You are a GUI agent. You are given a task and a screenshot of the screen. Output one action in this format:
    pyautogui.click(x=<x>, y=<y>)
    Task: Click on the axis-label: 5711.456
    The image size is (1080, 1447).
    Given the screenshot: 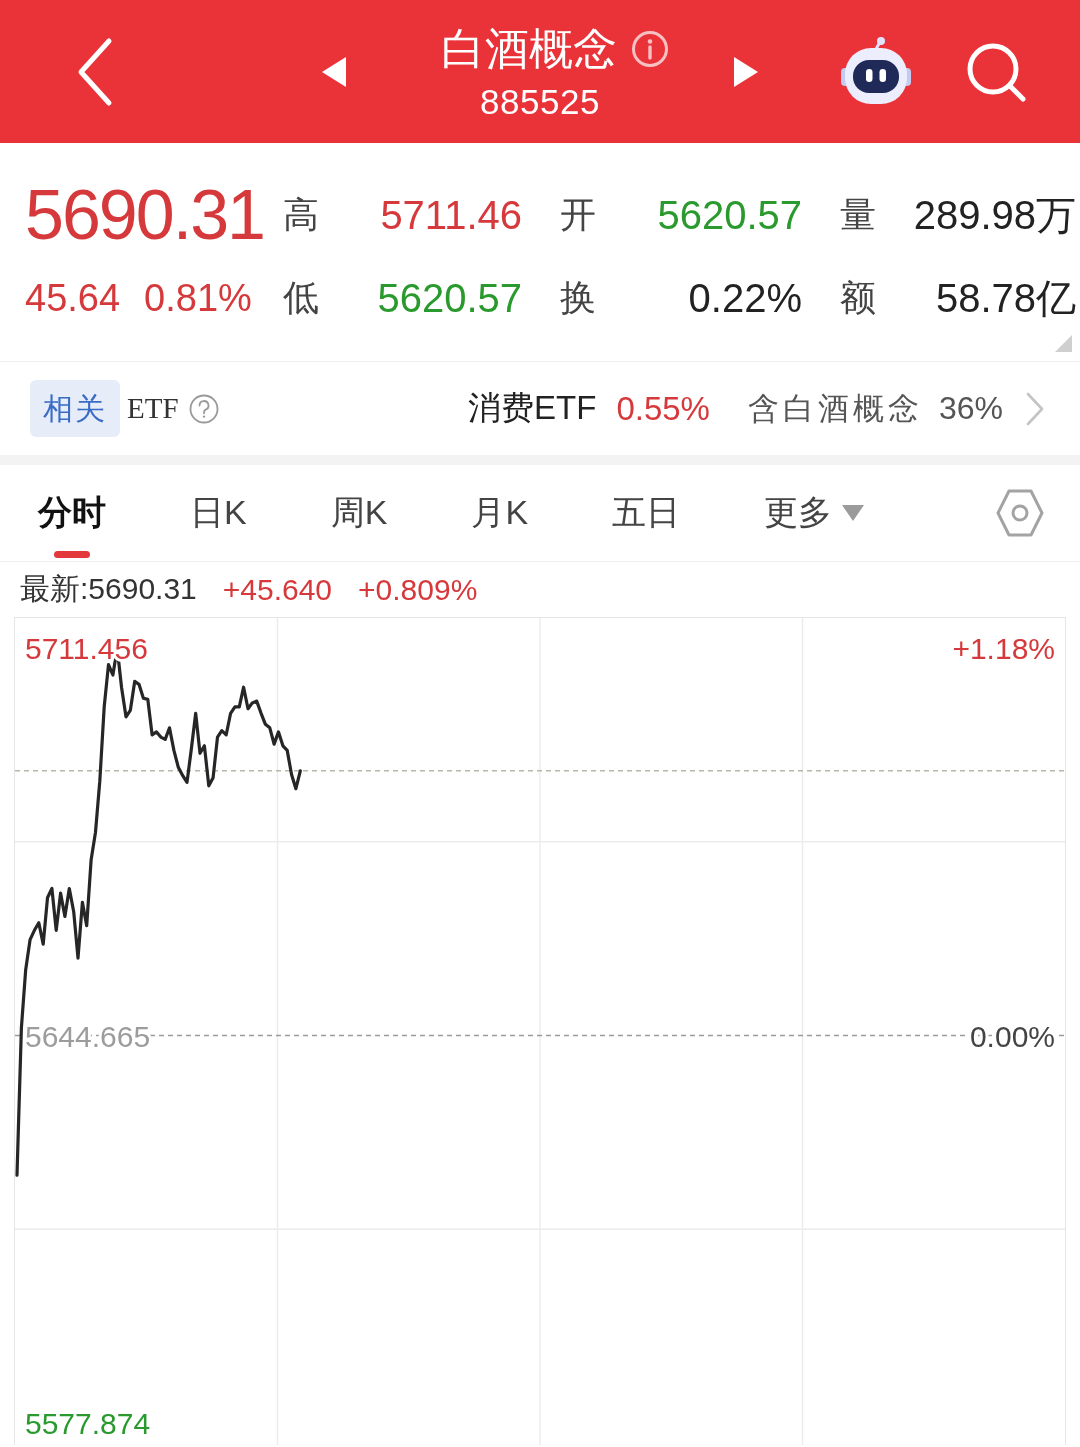 What is the action you would take?
    pyautogui.click(x=86, y=648)
    